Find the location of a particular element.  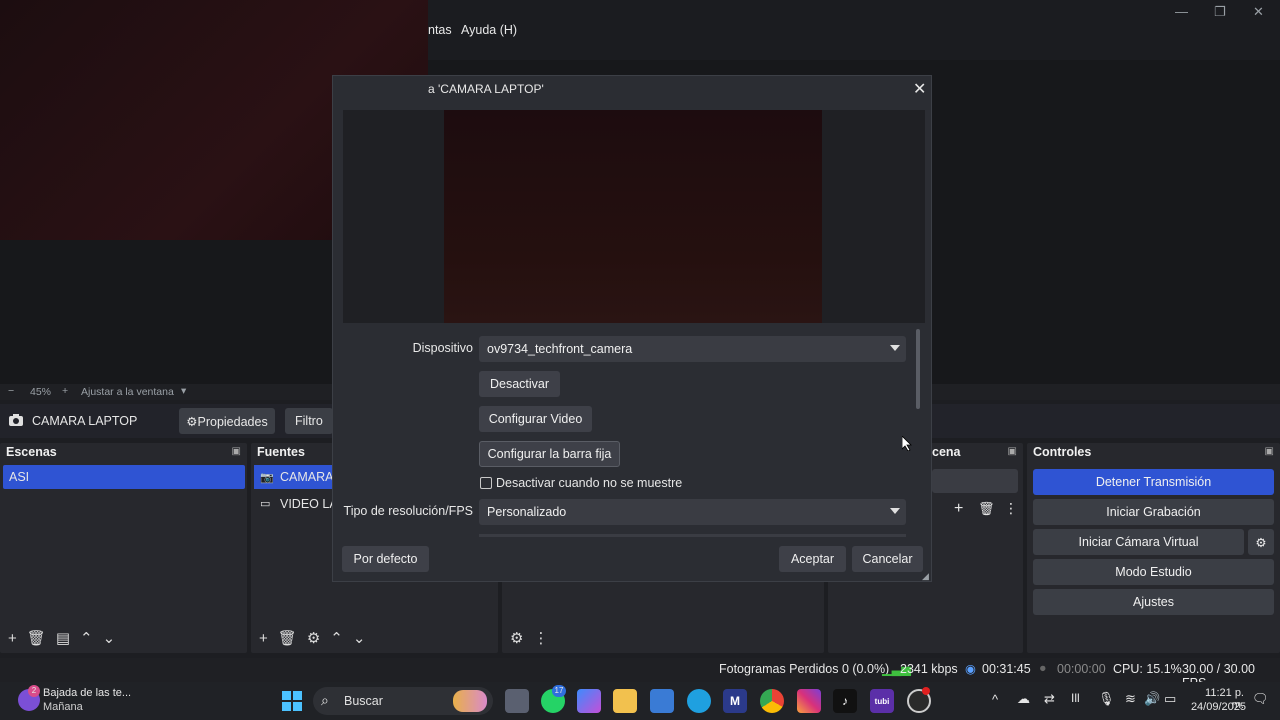

minimize-icon: — is located at coordinates (1181, 11).